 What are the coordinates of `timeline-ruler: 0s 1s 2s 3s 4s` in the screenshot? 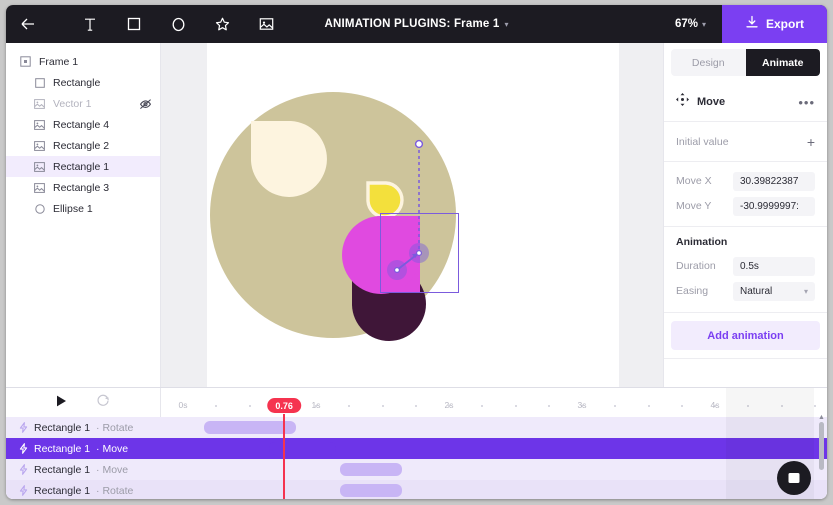 It's located at (494, 402).